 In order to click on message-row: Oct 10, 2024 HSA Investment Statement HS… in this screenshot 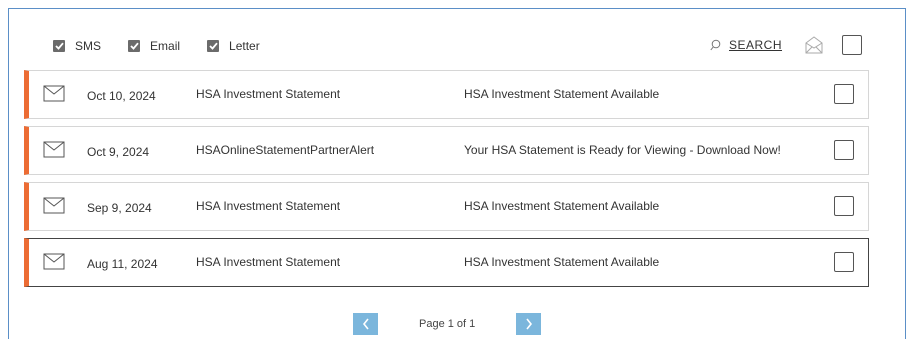, I will do `click(446, 94)`.